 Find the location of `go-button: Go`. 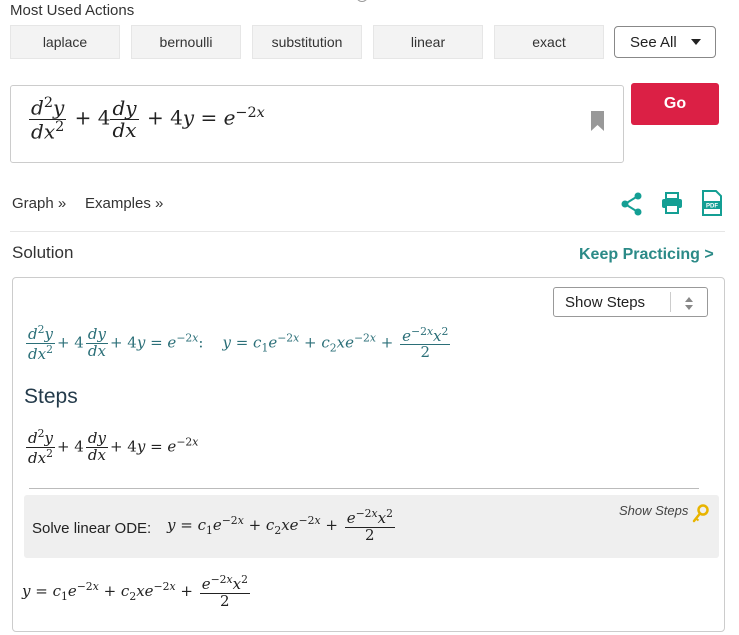

go-button: Go is located at coordinates (675, 104).